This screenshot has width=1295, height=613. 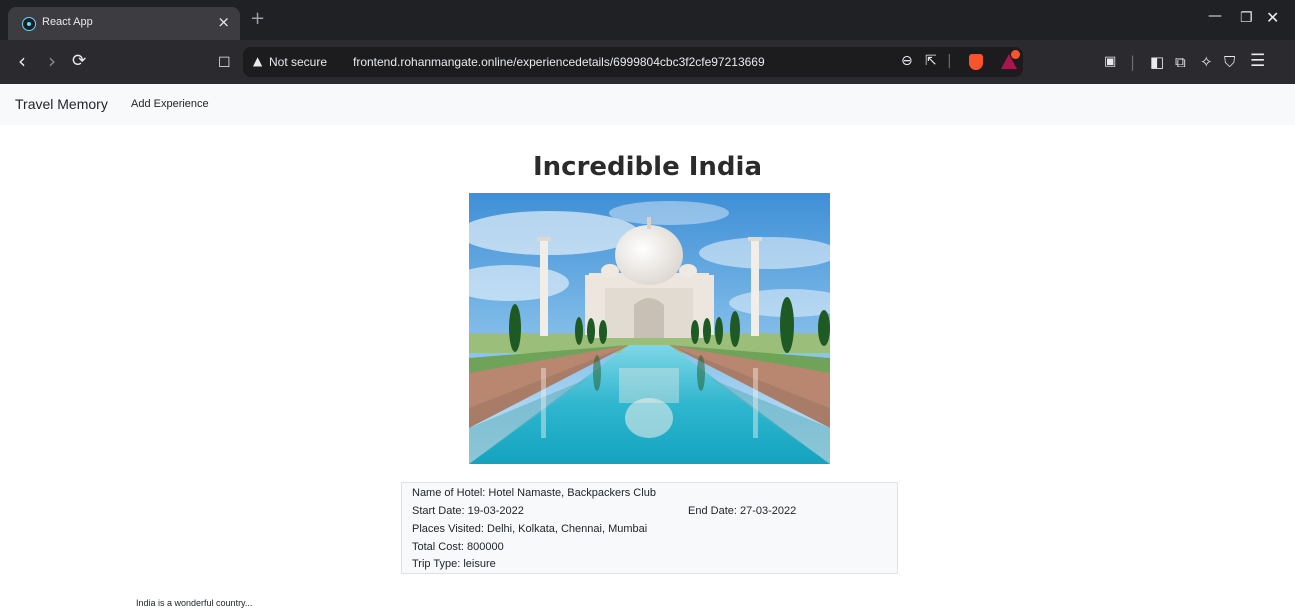 What do you see at coordinates (67, 22) in the screenshot?
I see `tab-title: React App` at bounding box center [67, 22].